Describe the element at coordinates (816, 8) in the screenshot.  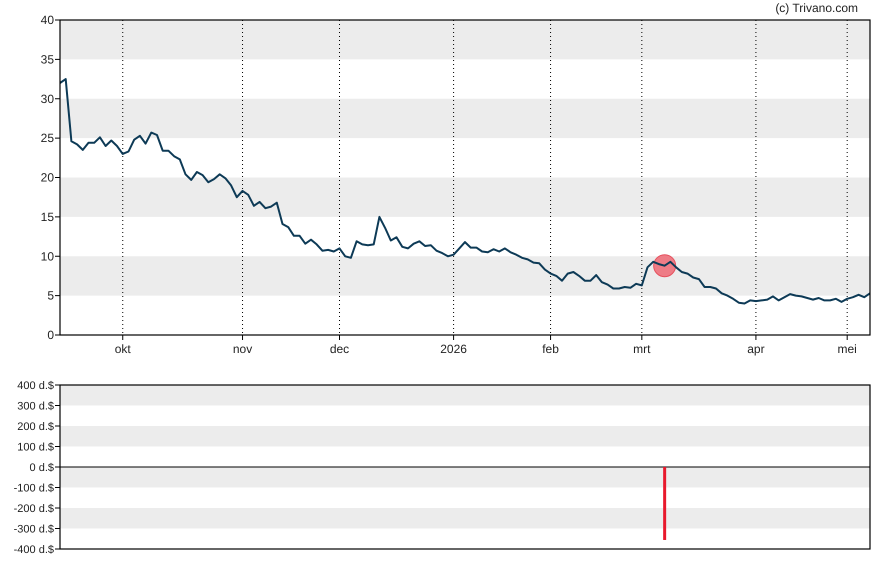
I see `copyright-credit: (c) Trivano.com` at that location.